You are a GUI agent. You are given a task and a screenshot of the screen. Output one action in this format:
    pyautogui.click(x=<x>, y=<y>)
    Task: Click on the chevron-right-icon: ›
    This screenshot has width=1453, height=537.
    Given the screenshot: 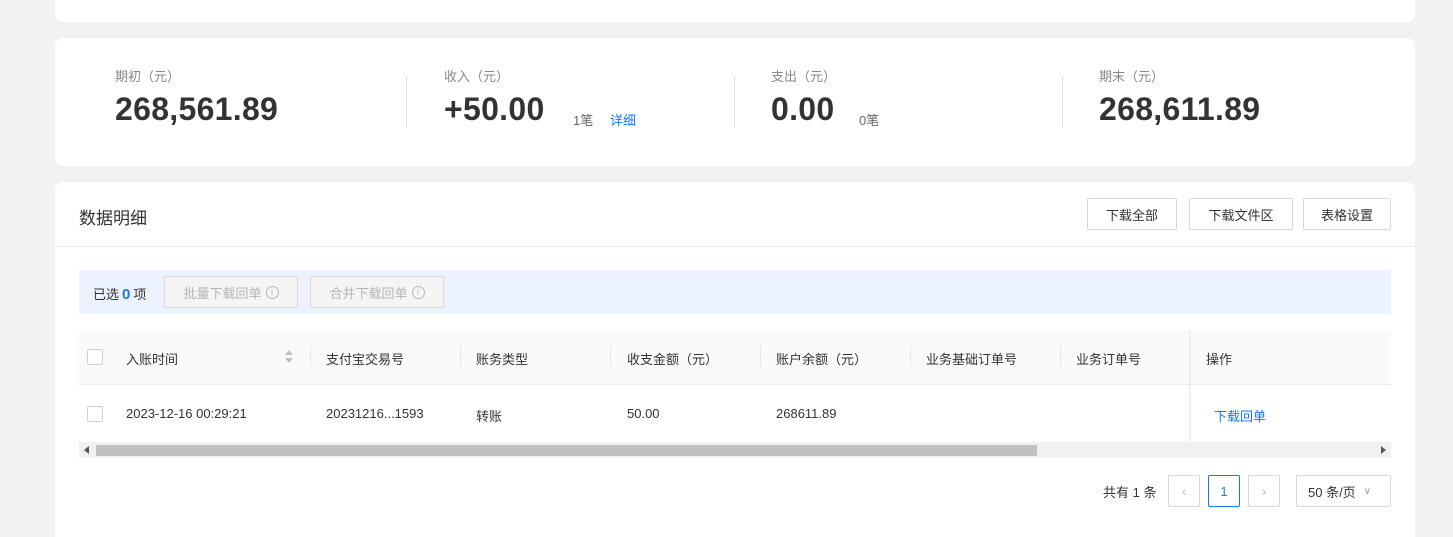 What is the action you would take?
    pyautogui.click(x=1264, y=491)
    